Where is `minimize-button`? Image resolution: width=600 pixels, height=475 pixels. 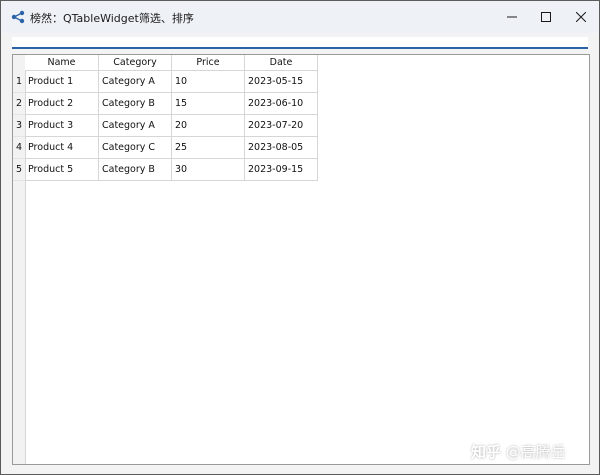
minimize-button is located at coordinates (512, 17).